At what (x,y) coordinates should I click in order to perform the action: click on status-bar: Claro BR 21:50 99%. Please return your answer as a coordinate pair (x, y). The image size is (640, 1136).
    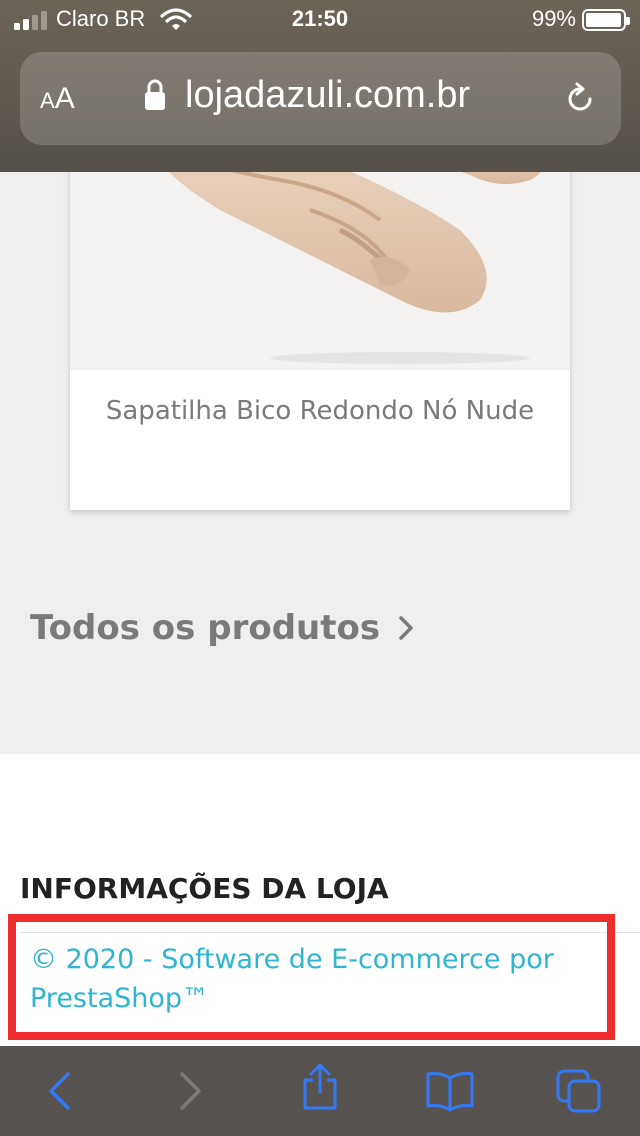
    Looking at the image, I should click on (320, 22).